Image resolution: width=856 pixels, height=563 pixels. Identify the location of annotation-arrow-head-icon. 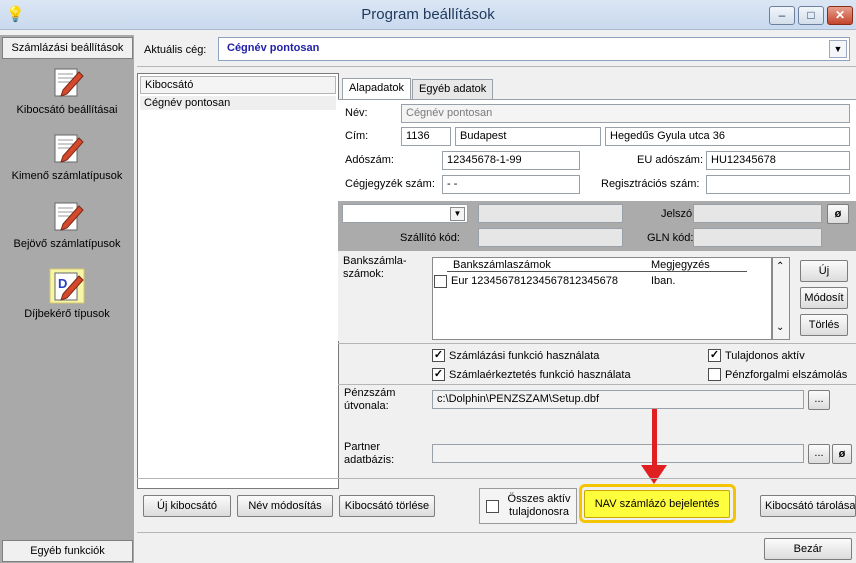
(654, 474).